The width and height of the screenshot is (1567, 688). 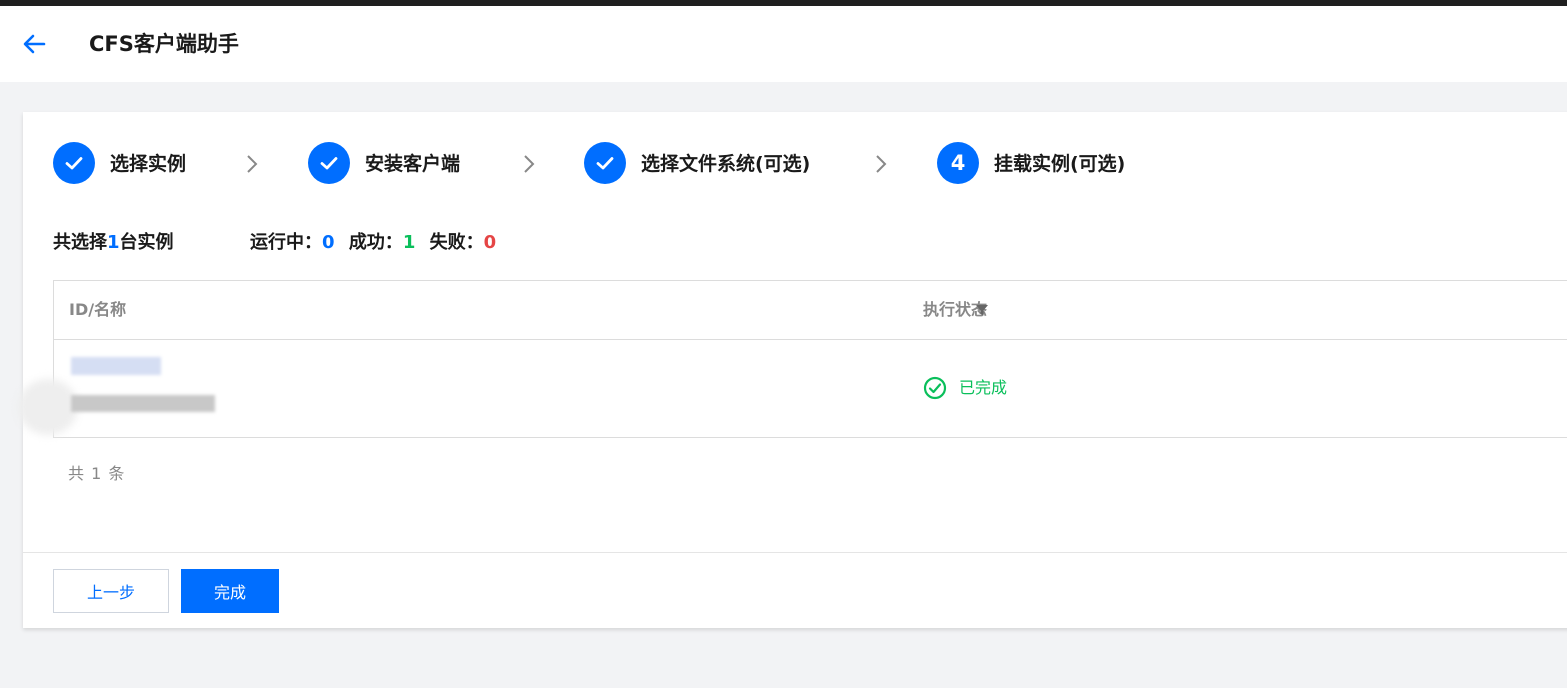 I want to click on instance-id-redacted, so click(x=116, y=366).